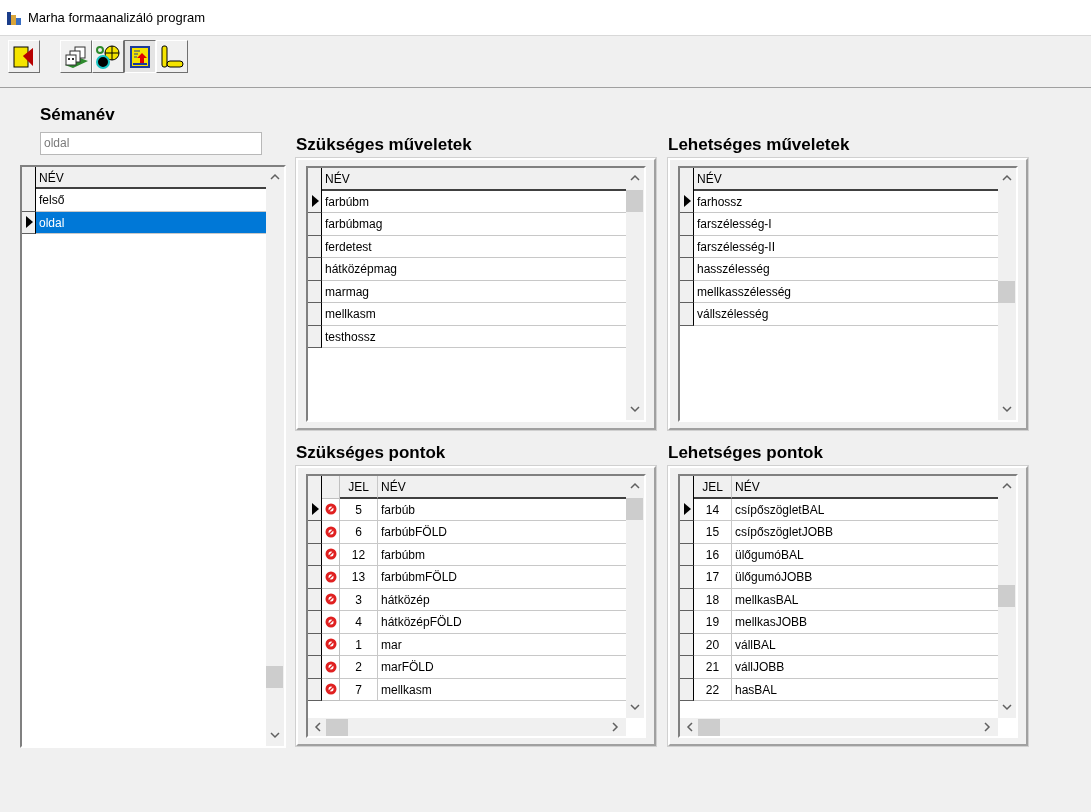 Image resolution: width=1091 pixels, height=812 pixels. What do you see at coordinates (865, 509) in the screenshot?
I see `table-cell: csípőszögletBAL` at bounding box center [865, 509].